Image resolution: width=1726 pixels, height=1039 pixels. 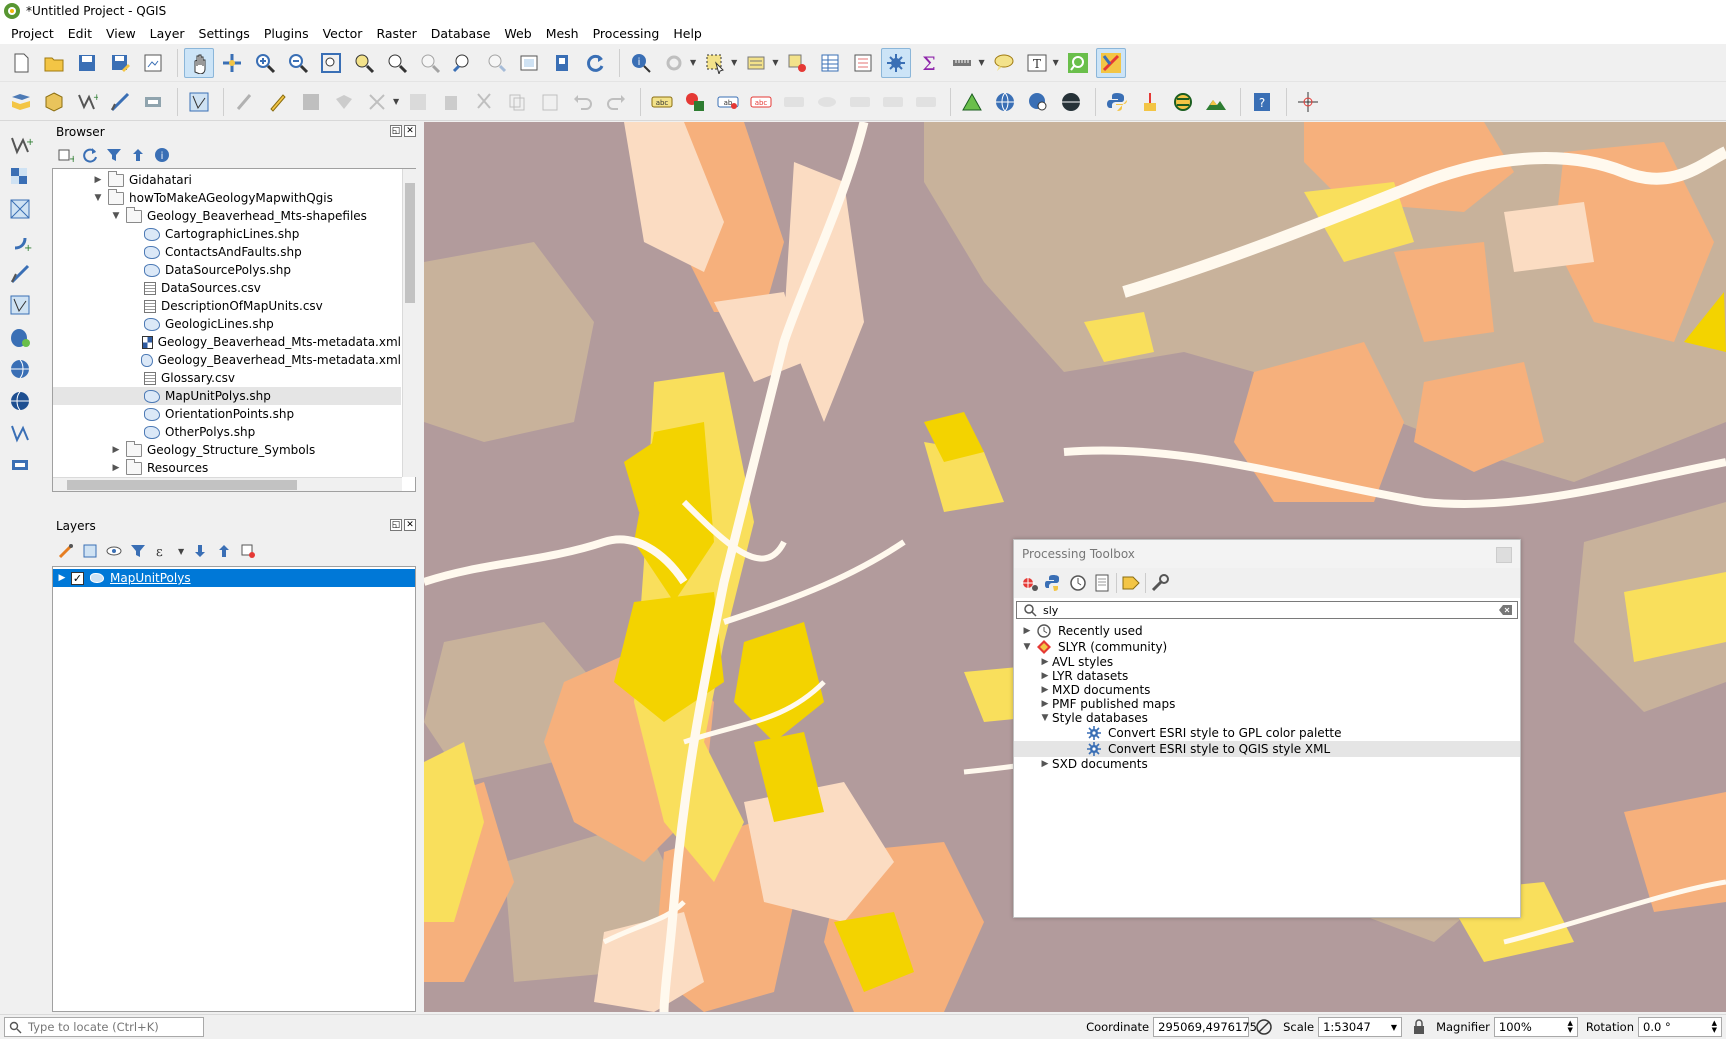 I want to click on menu-database: Database, so click(x=461, y=33).